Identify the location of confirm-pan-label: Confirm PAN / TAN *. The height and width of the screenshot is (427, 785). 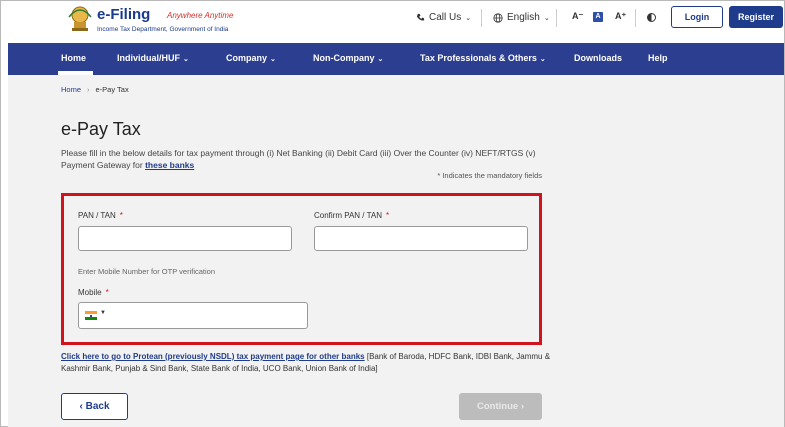
(351, 215).